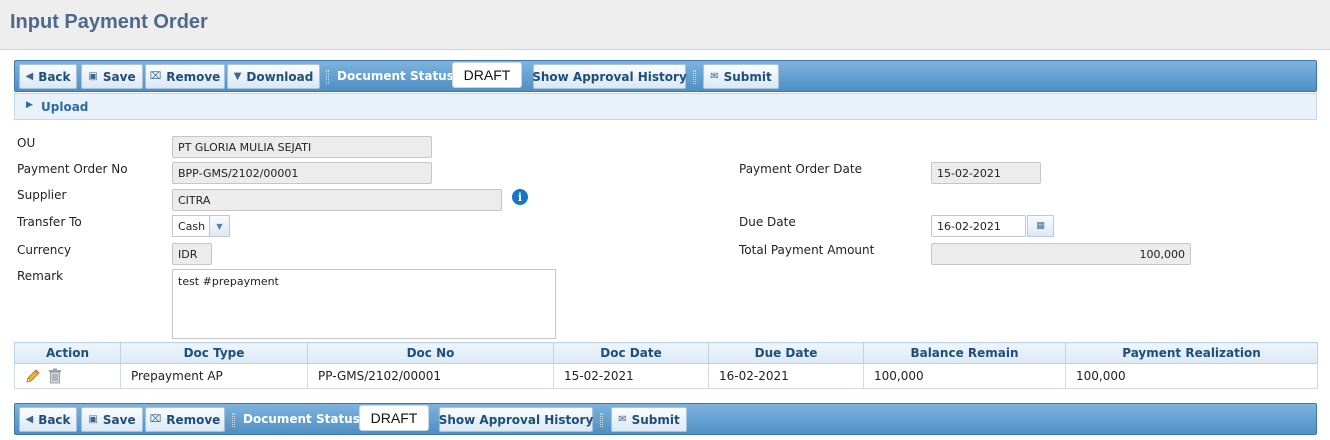  I want to click on remark-label: Remark, so click(40, 276).